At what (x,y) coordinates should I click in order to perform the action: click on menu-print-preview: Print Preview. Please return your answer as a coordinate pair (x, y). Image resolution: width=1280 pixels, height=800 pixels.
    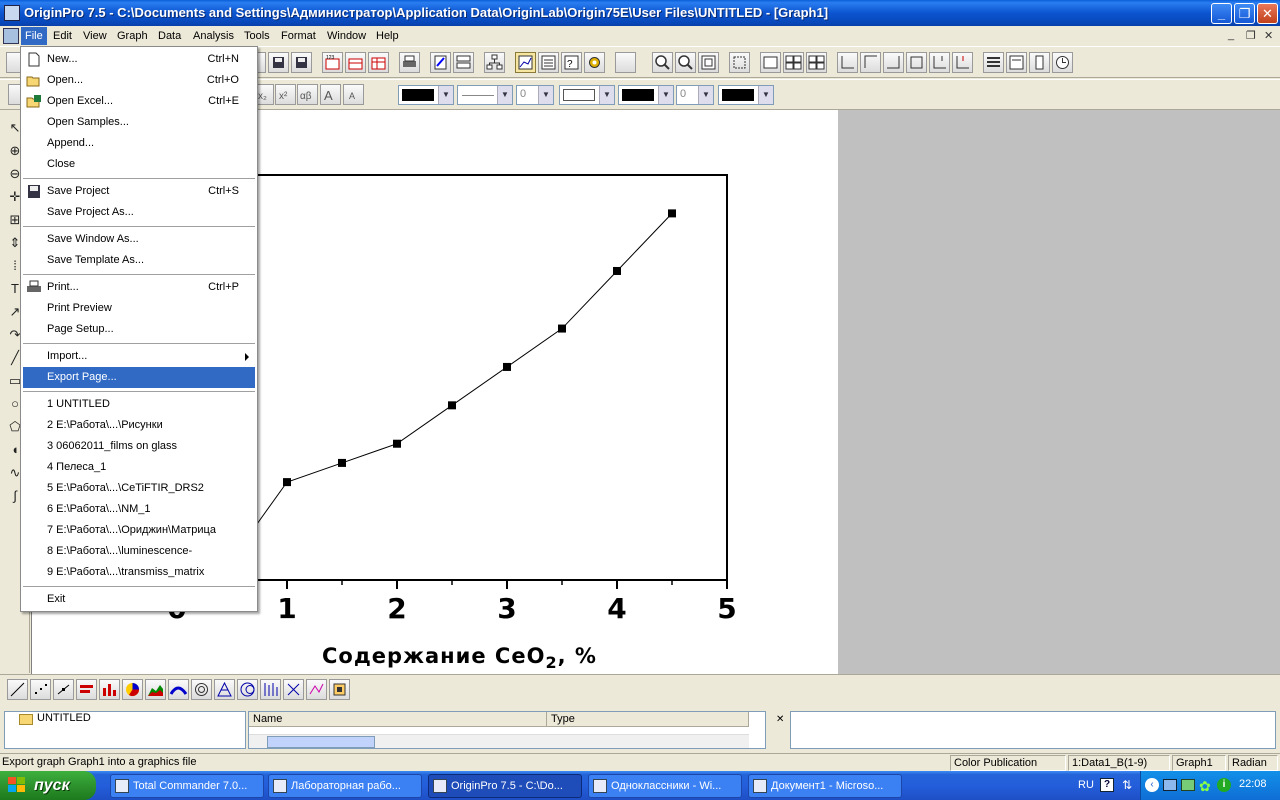
    Looking at the image, I should click on (139, 308).